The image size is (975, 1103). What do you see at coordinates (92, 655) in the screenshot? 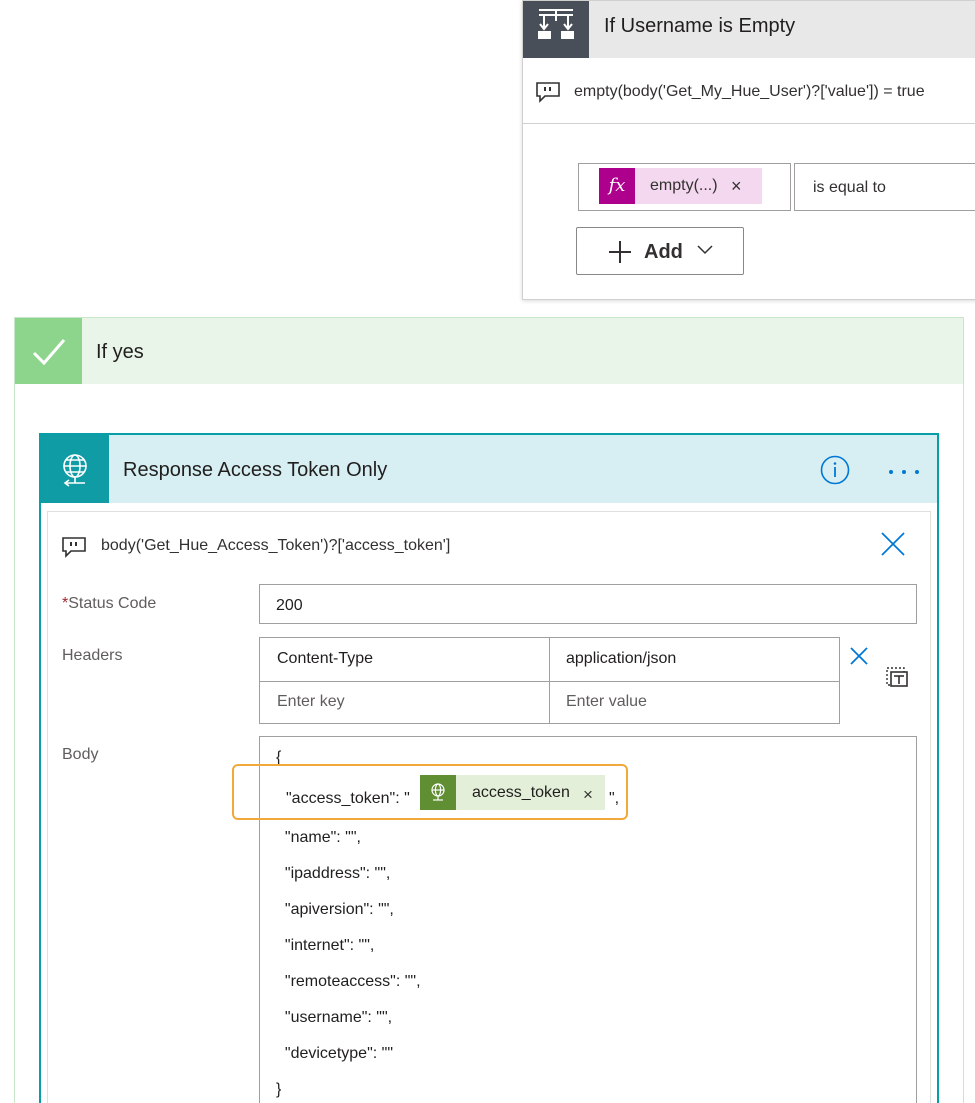
I see `headers-label: Headers` at bounding box center [92, 655].